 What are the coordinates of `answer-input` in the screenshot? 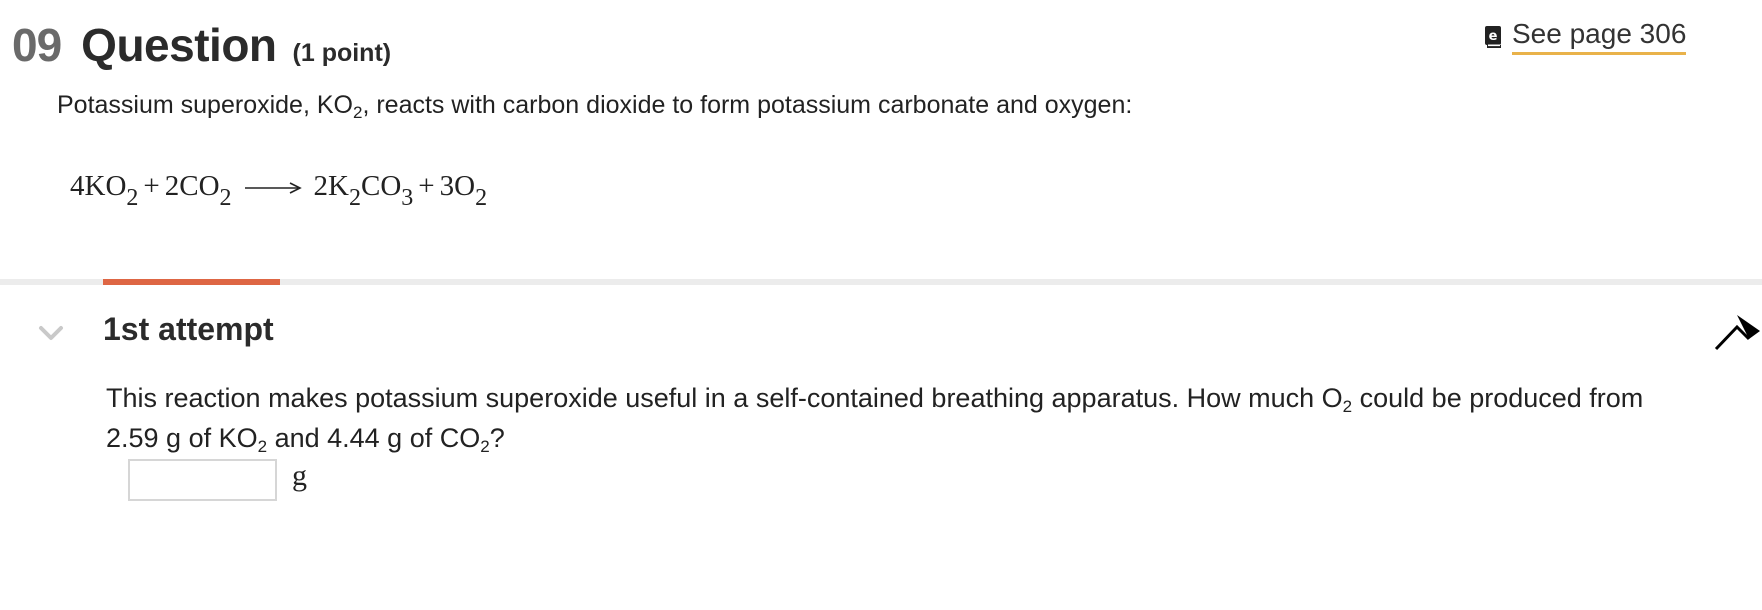 It's located at (202, 480).